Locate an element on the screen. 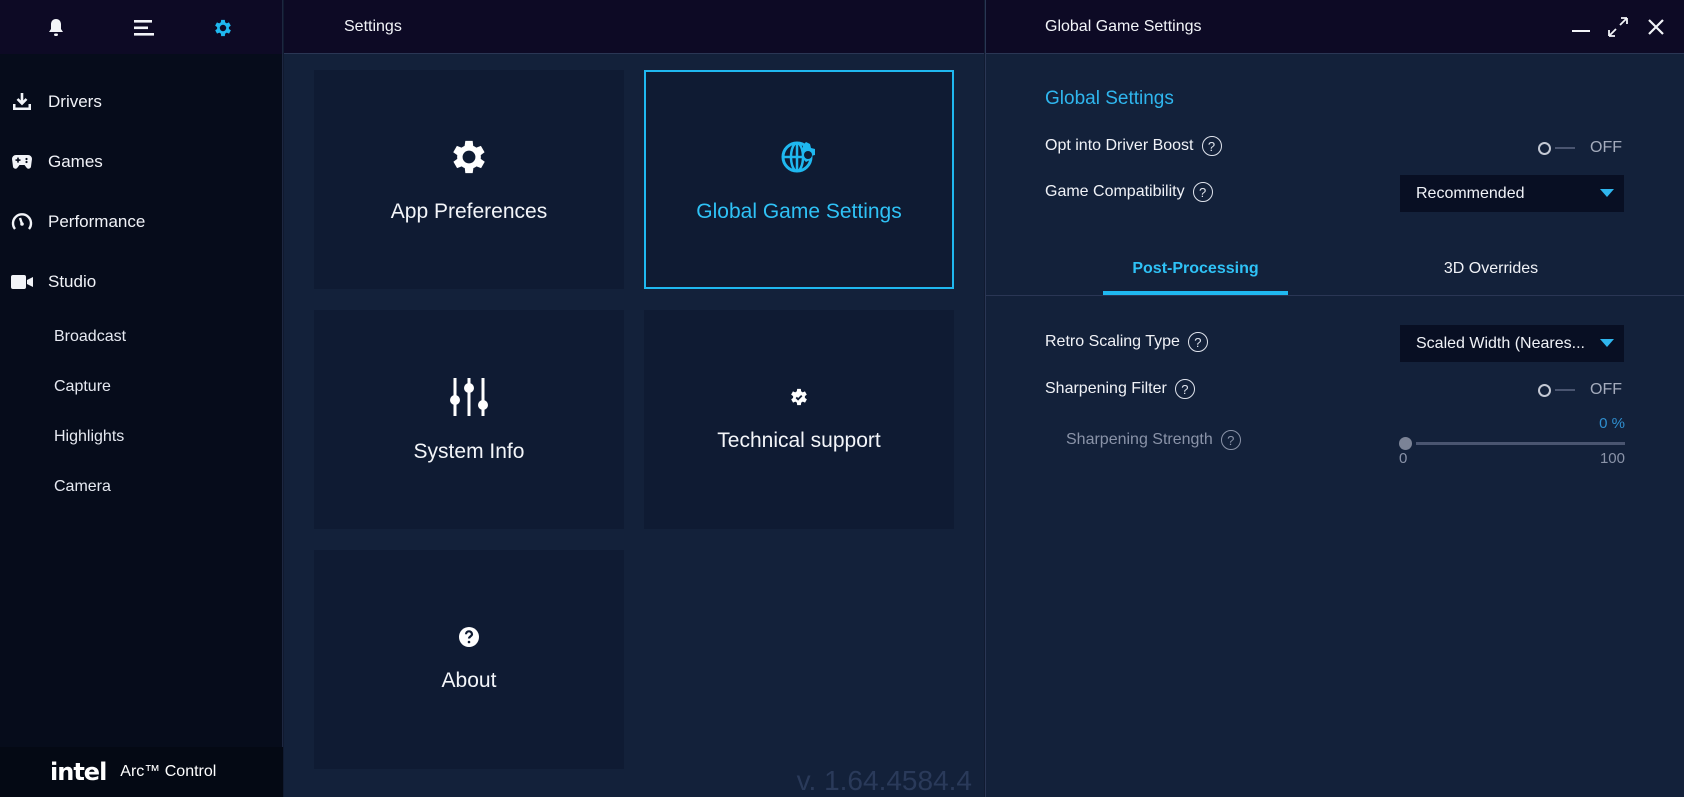 The height and width of the screenshot is (797, 1684). sidebar-item-games: Games is located at coordinates (141, 162).